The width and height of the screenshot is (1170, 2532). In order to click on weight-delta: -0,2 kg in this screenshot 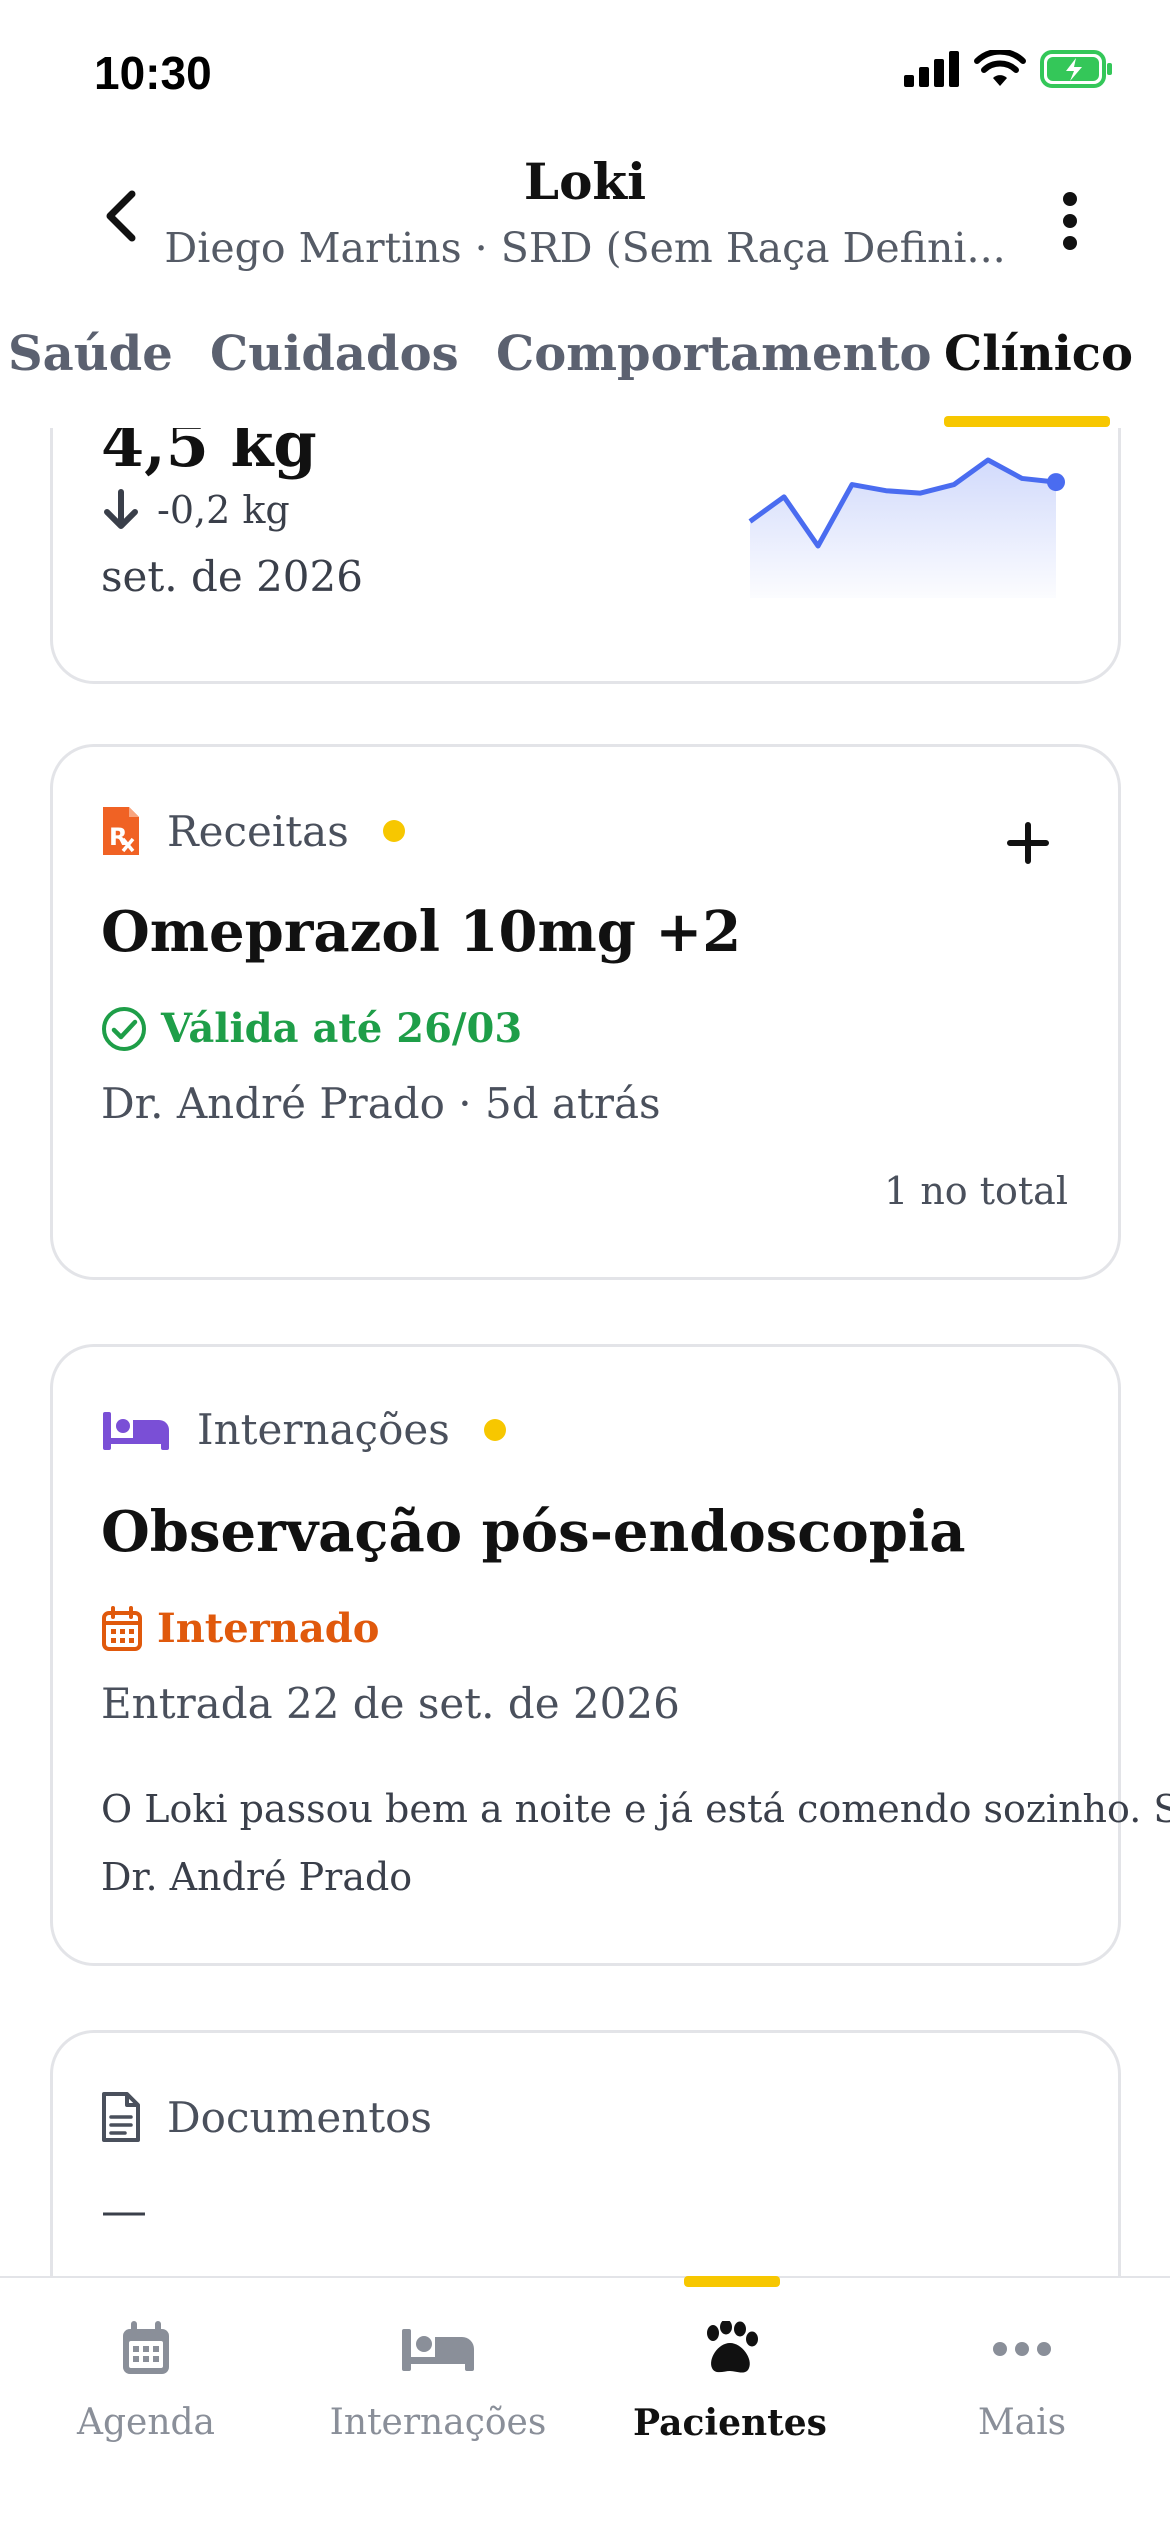, I will do `click(195, 510)`.